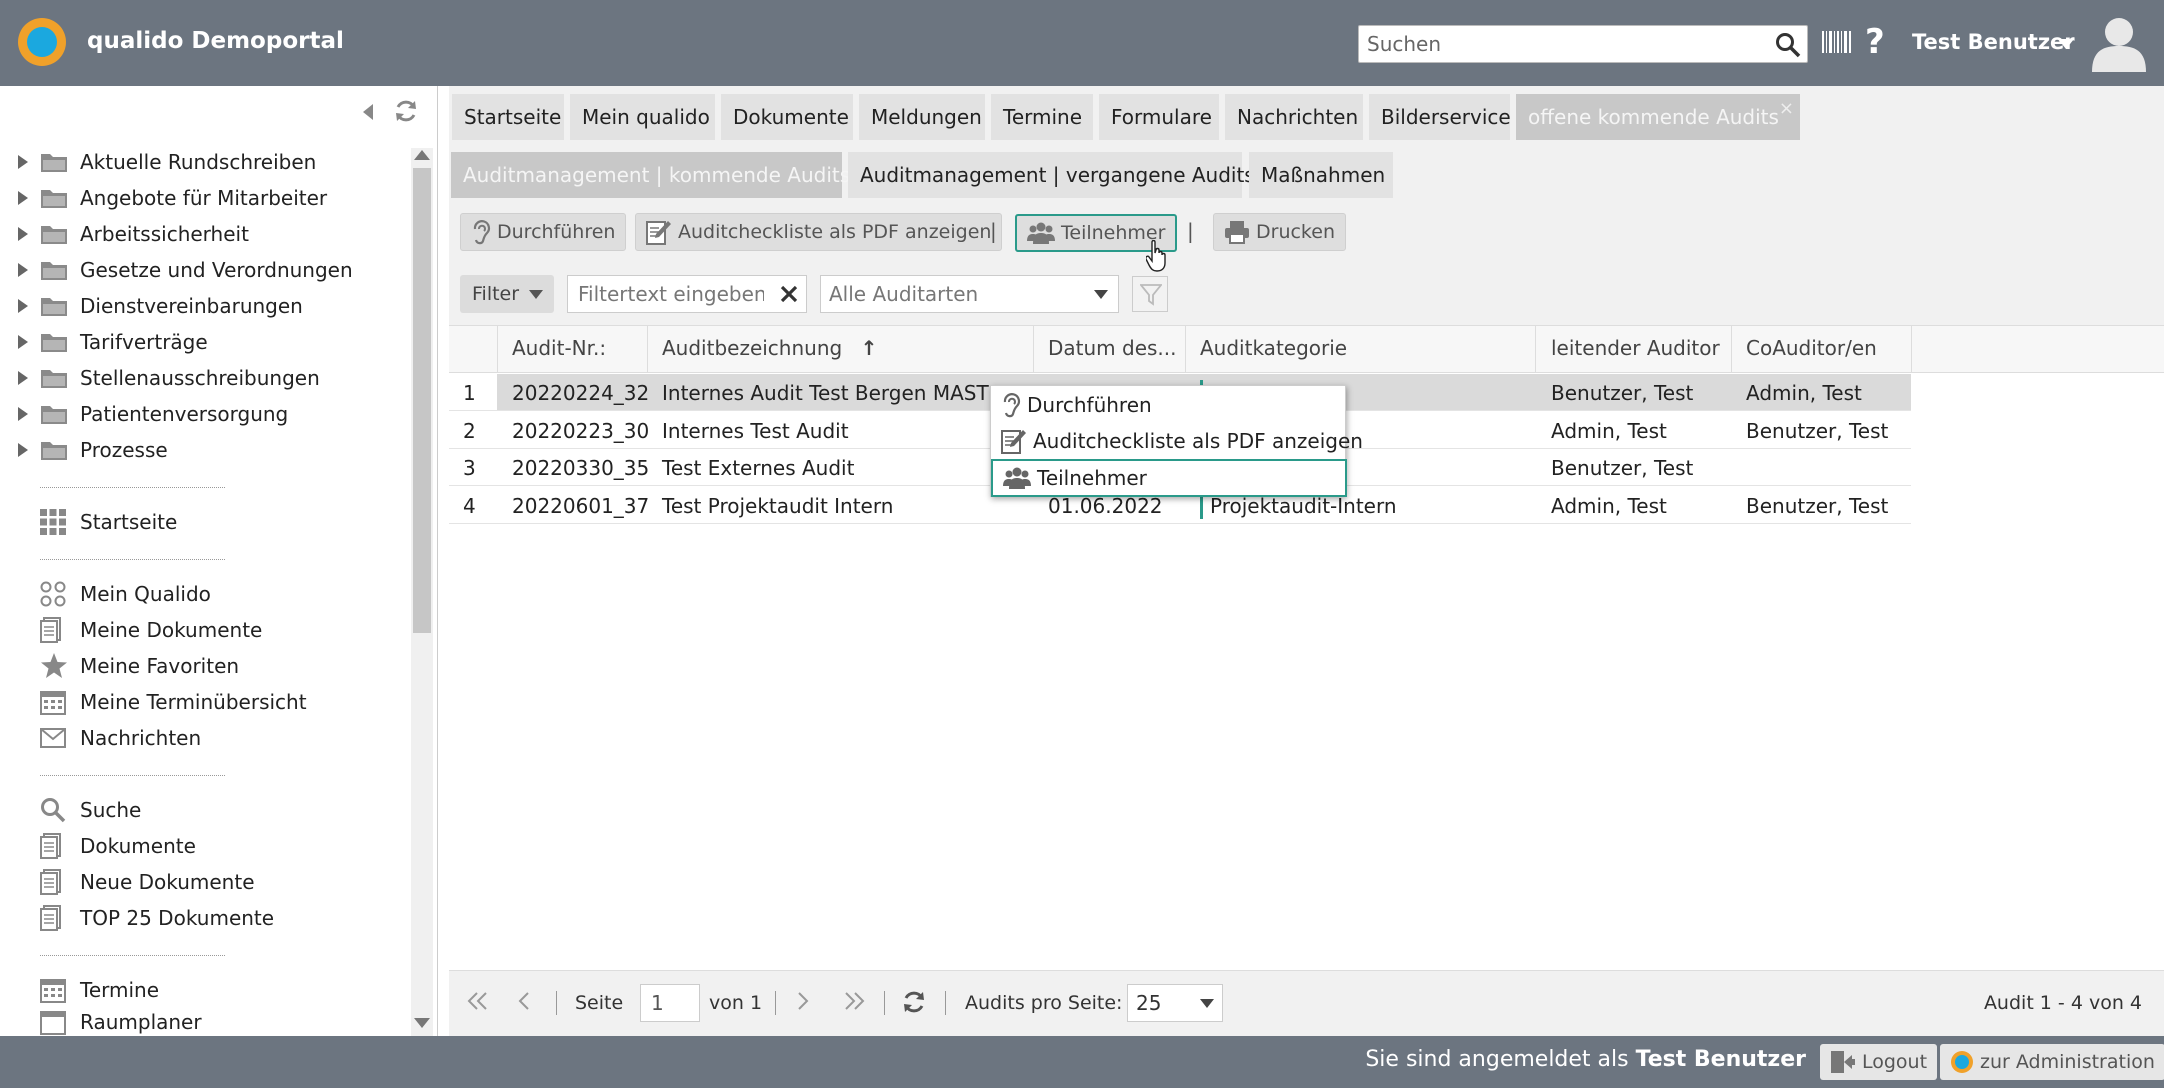  What do you see at coordinates (1323, 175) in the screenshot?
I see `subtab-label: Maßnahmen` at bounding box center [1323, 175].